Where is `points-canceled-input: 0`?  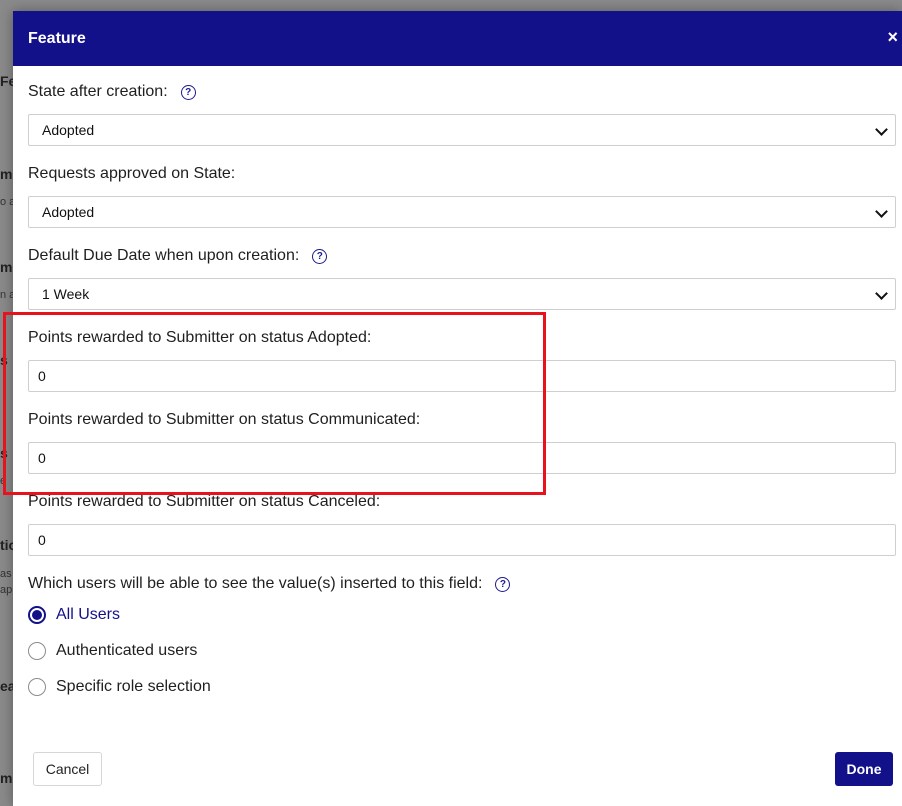 points-canceled-input: 0 is located at coordinates (462, 540).